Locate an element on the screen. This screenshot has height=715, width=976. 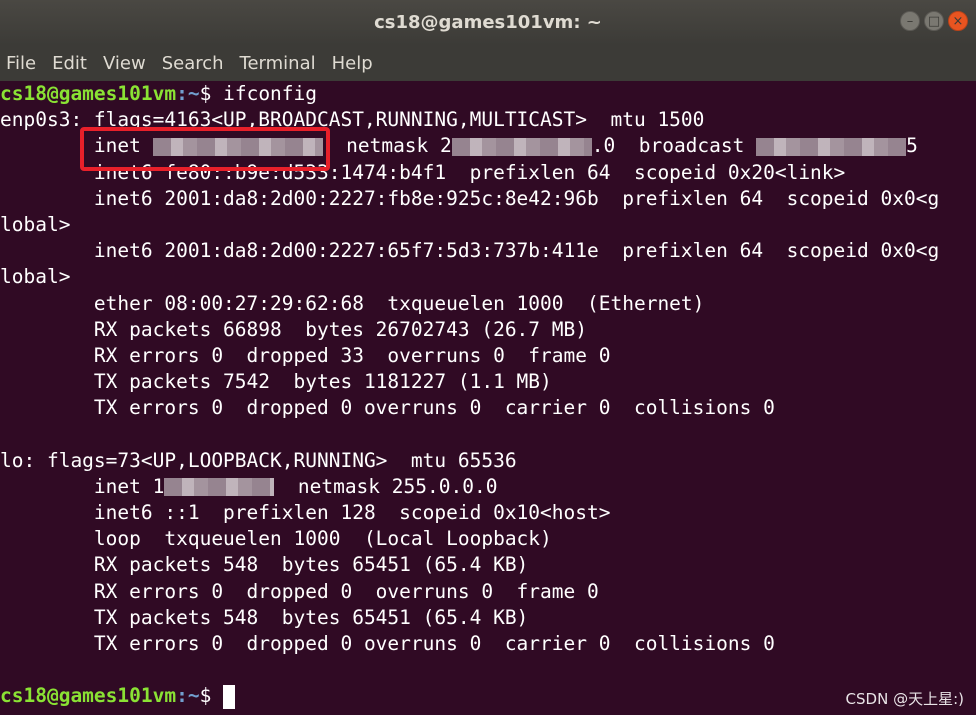
lo-netmask: netmask 255.0.0.0 is located at coordinates (386, 486).